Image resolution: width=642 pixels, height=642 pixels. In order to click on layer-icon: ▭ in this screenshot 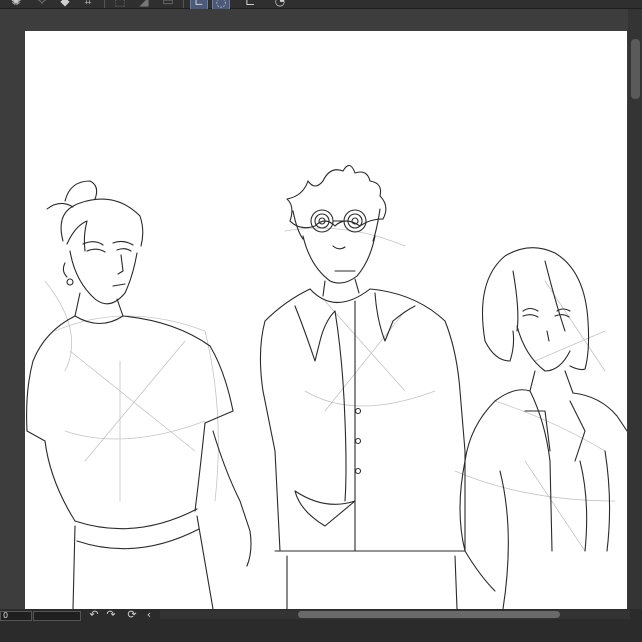, I will do `click(168, 4)`.